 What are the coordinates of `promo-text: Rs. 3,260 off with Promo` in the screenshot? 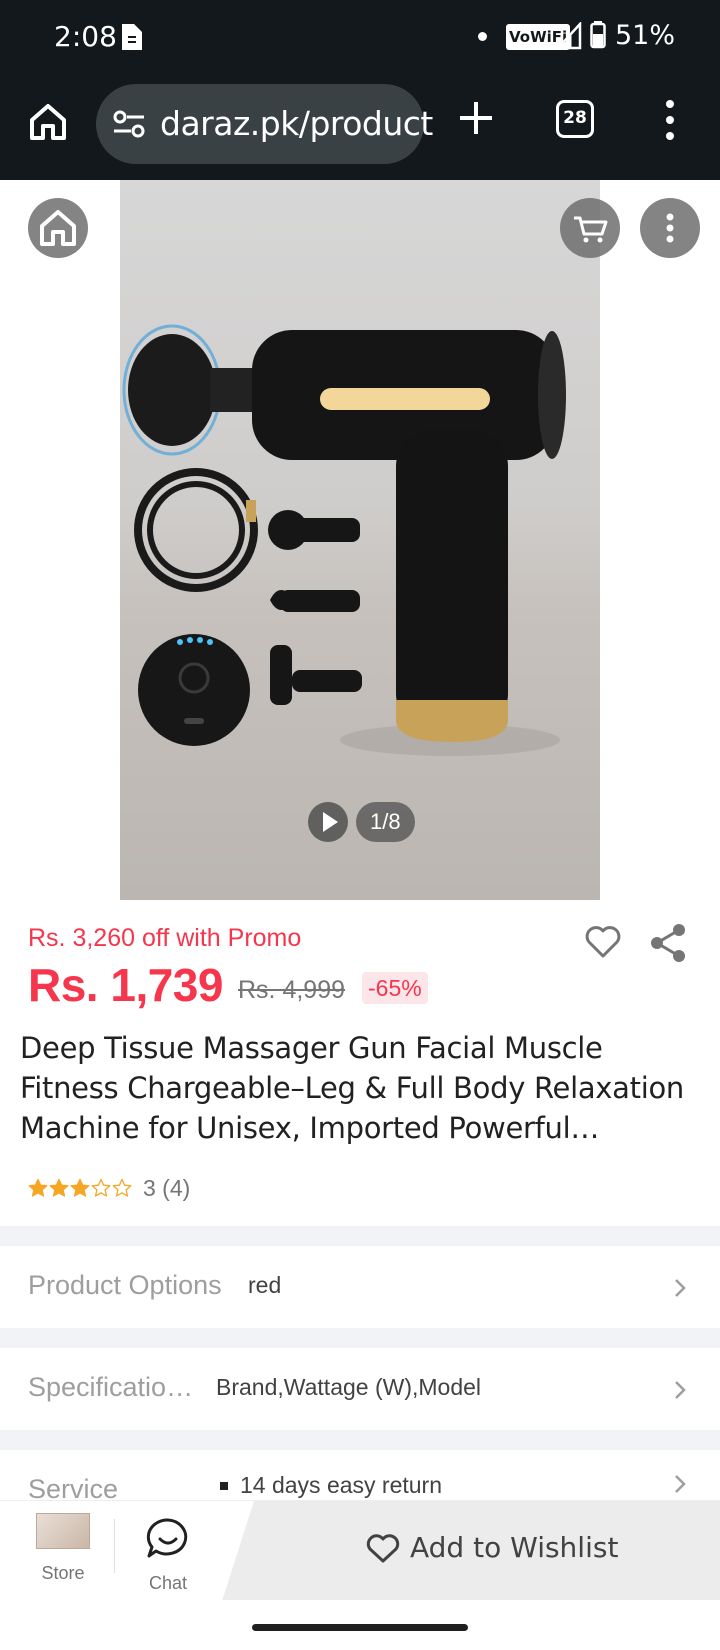 It's located at (165, 938).